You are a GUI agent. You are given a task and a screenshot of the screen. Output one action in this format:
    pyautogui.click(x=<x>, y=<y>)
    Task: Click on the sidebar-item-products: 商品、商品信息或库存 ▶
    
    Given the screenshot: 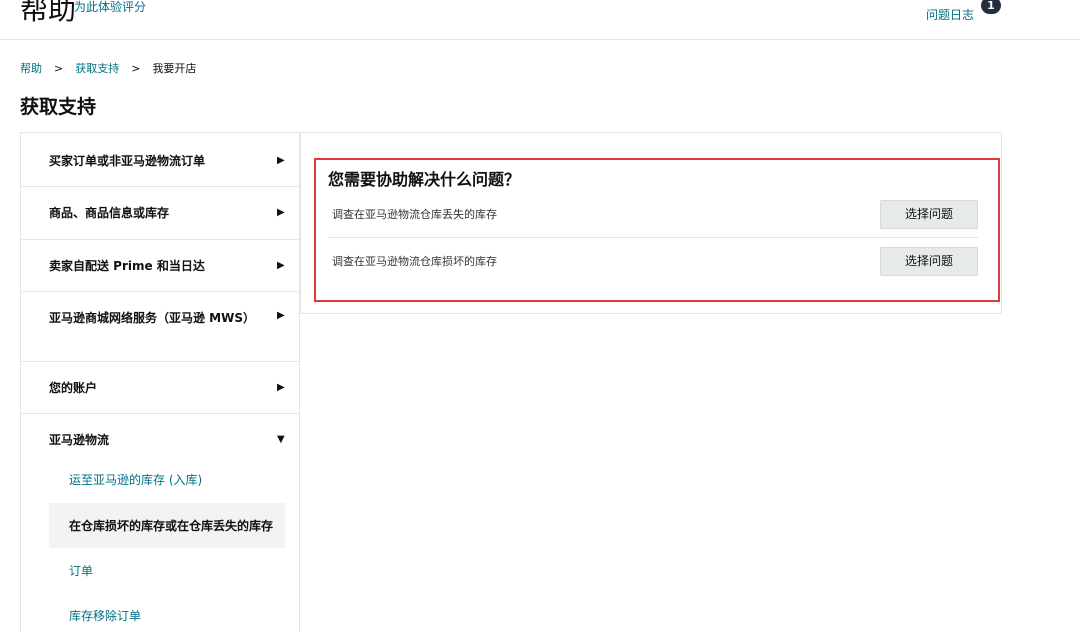 What is the action you would take?
    pyautogui.click(x=160, y=213)
    